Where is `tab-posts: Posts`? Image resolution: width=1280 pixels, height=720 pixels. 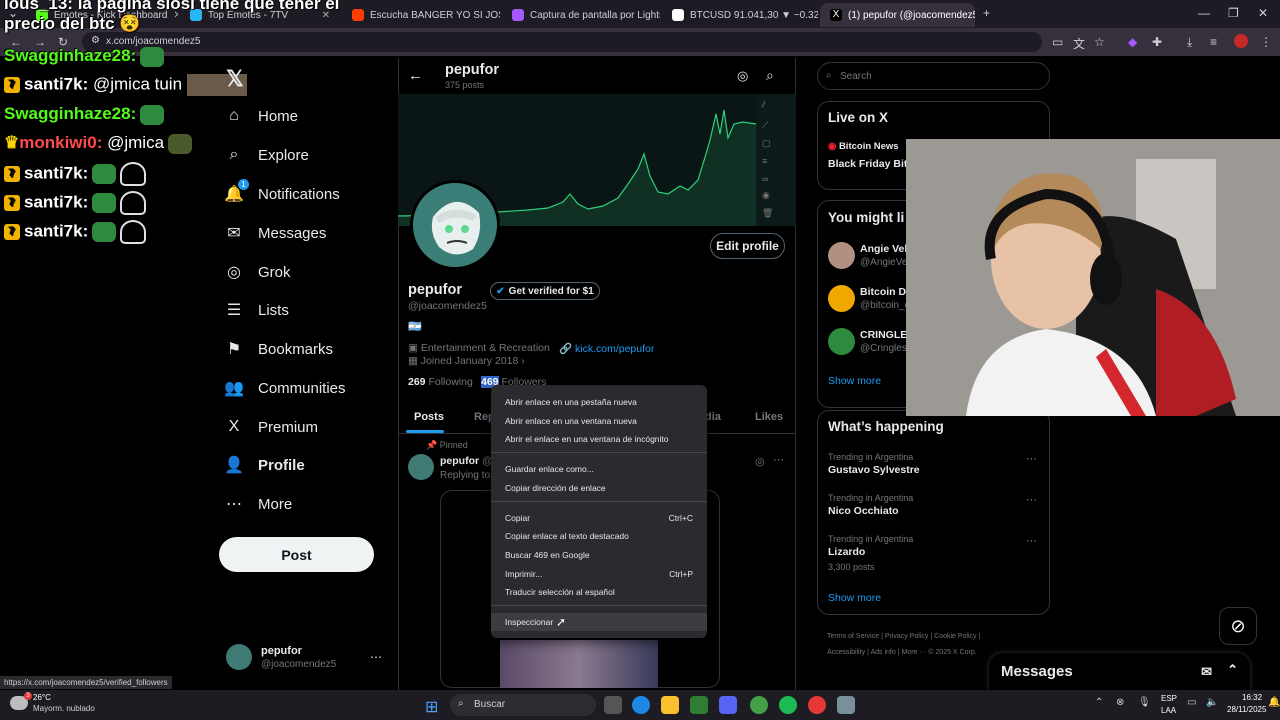
tab-posts: Posts is located at coordinates (429, 417).